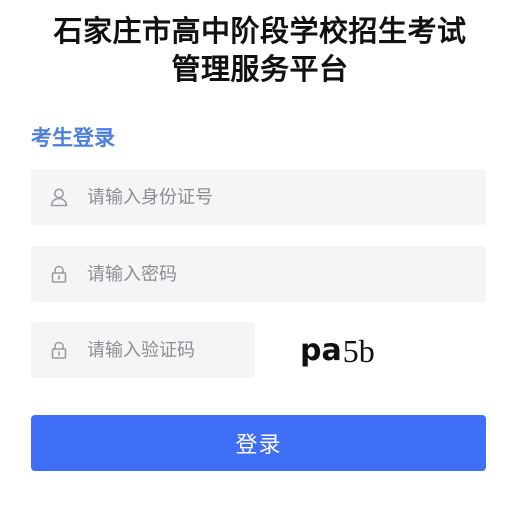  Describe the element at coordinates (260, 50) in the screenshot. I see `page-title: 石家庄市高中阶段学校招生考试 管理服务平台` at that location.